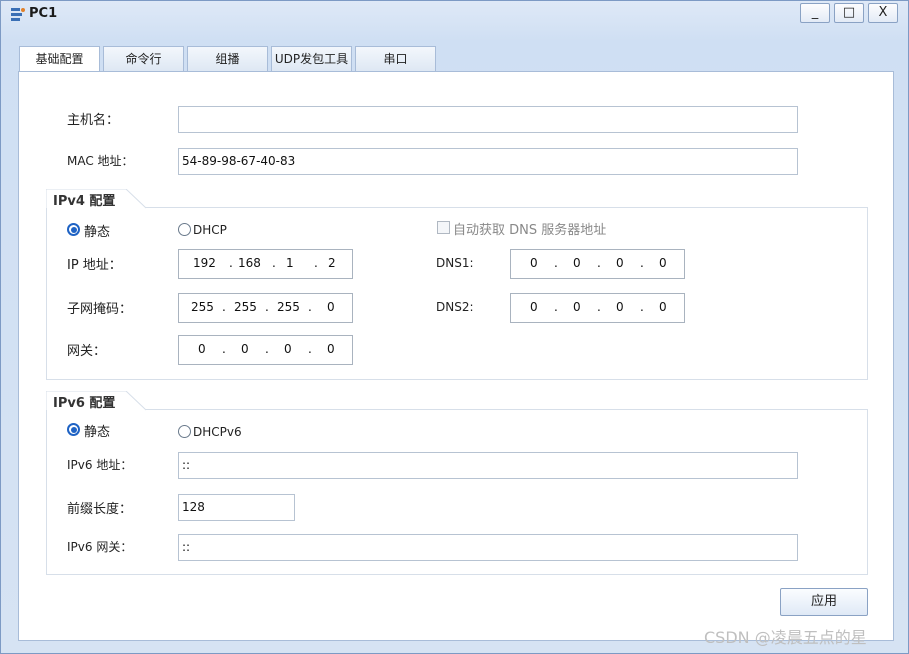 Image resolution: width=909 pixels, height=654 pixels. Describe the element at coordinates (73, 229) in the screenshot. I see `ipv4-static-radio` at that location.